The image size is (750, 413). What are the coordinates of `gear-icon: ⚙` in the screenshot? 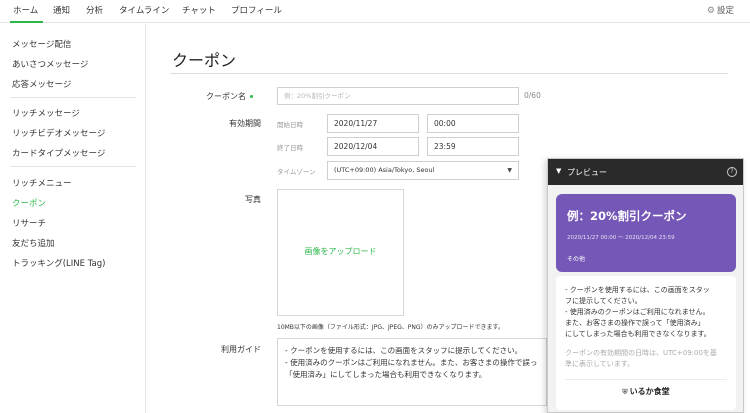 It's located at (710, 11).